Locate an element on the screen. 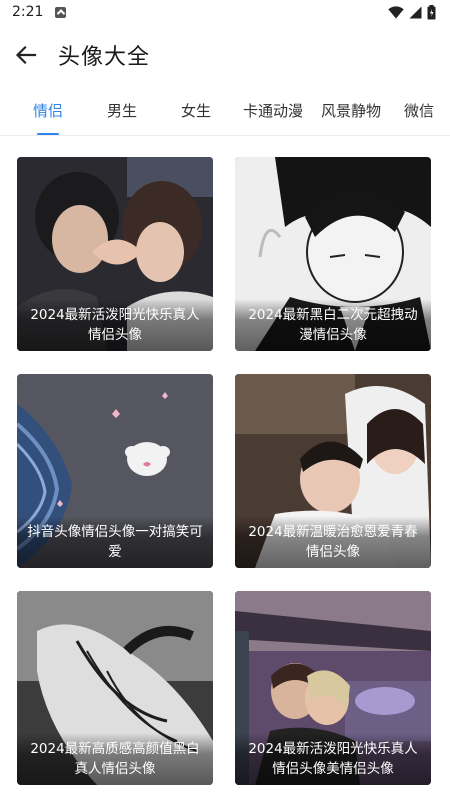  category-tabs: 情侣 男生 女生 卡通动漫 风景静物 微信 is located at coordinates (225, 111).